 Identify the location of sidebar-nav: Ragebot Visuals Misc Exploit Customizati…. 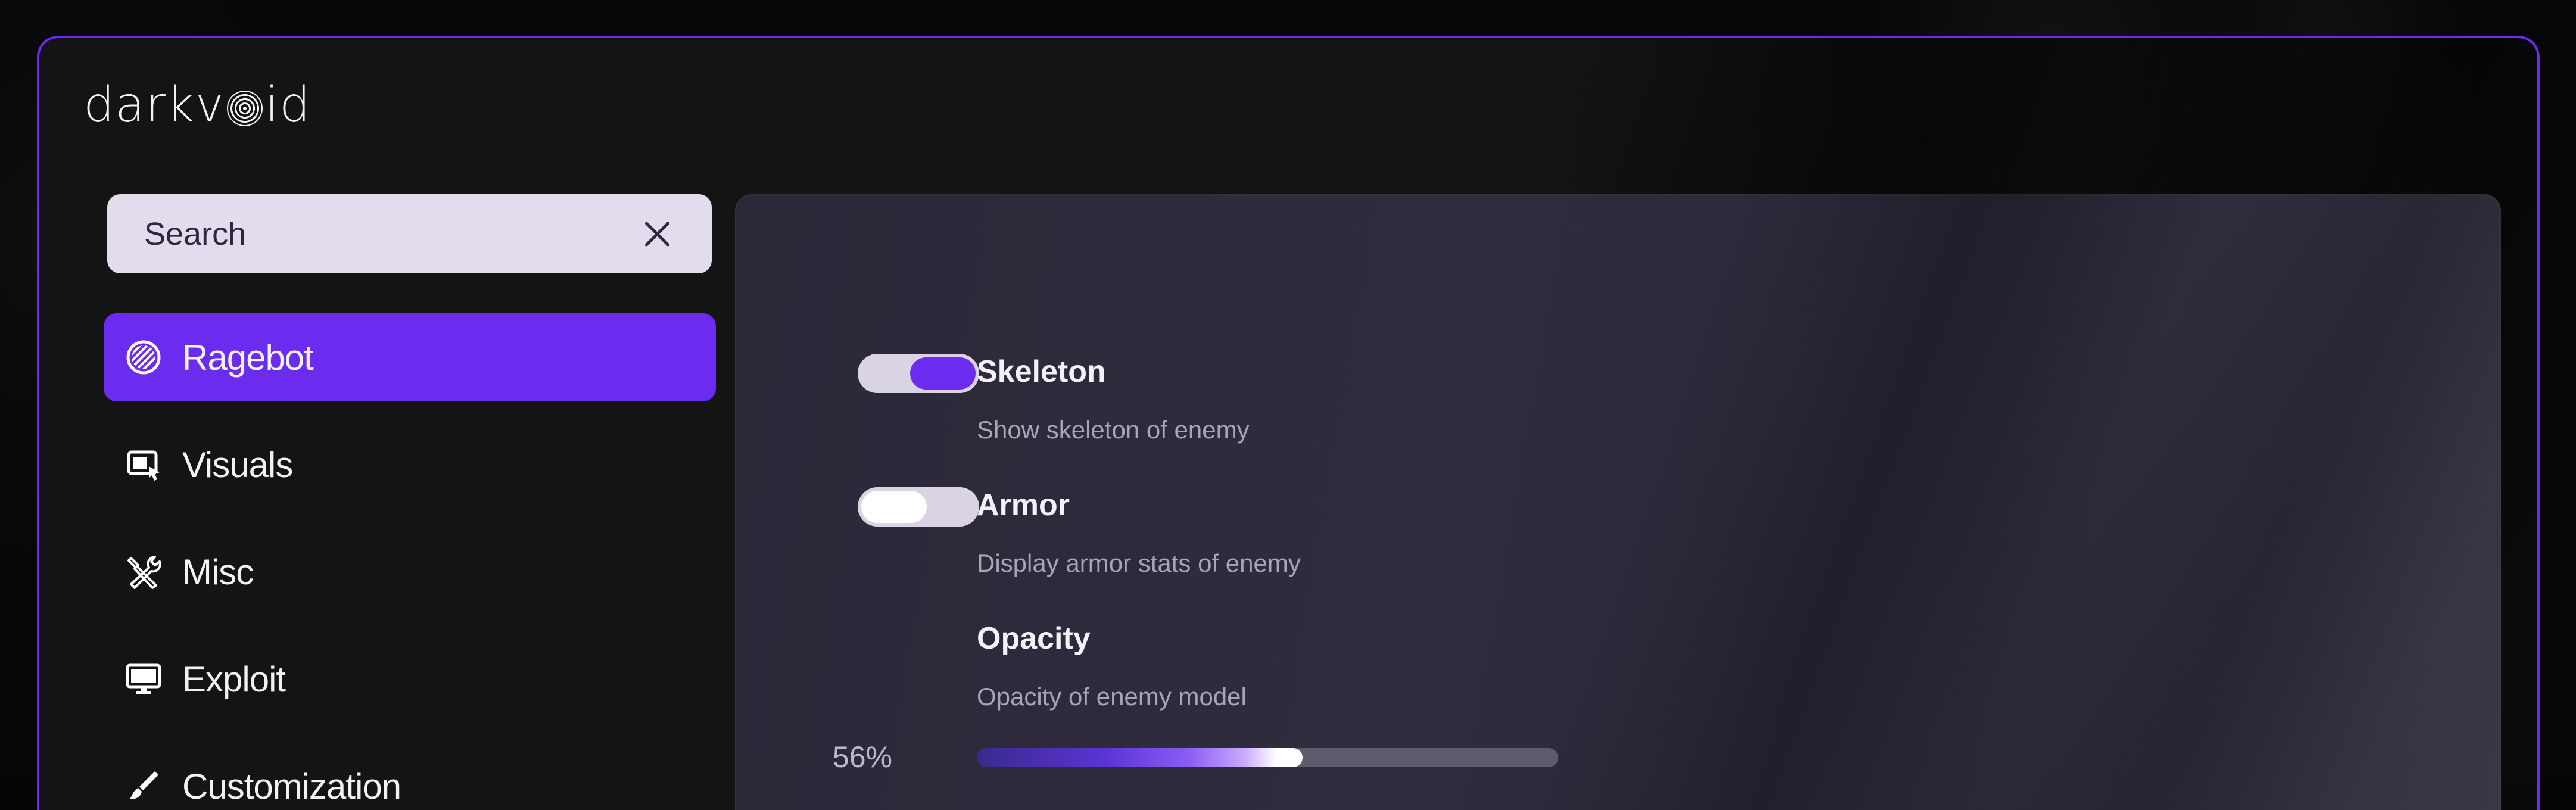
(410, 561).